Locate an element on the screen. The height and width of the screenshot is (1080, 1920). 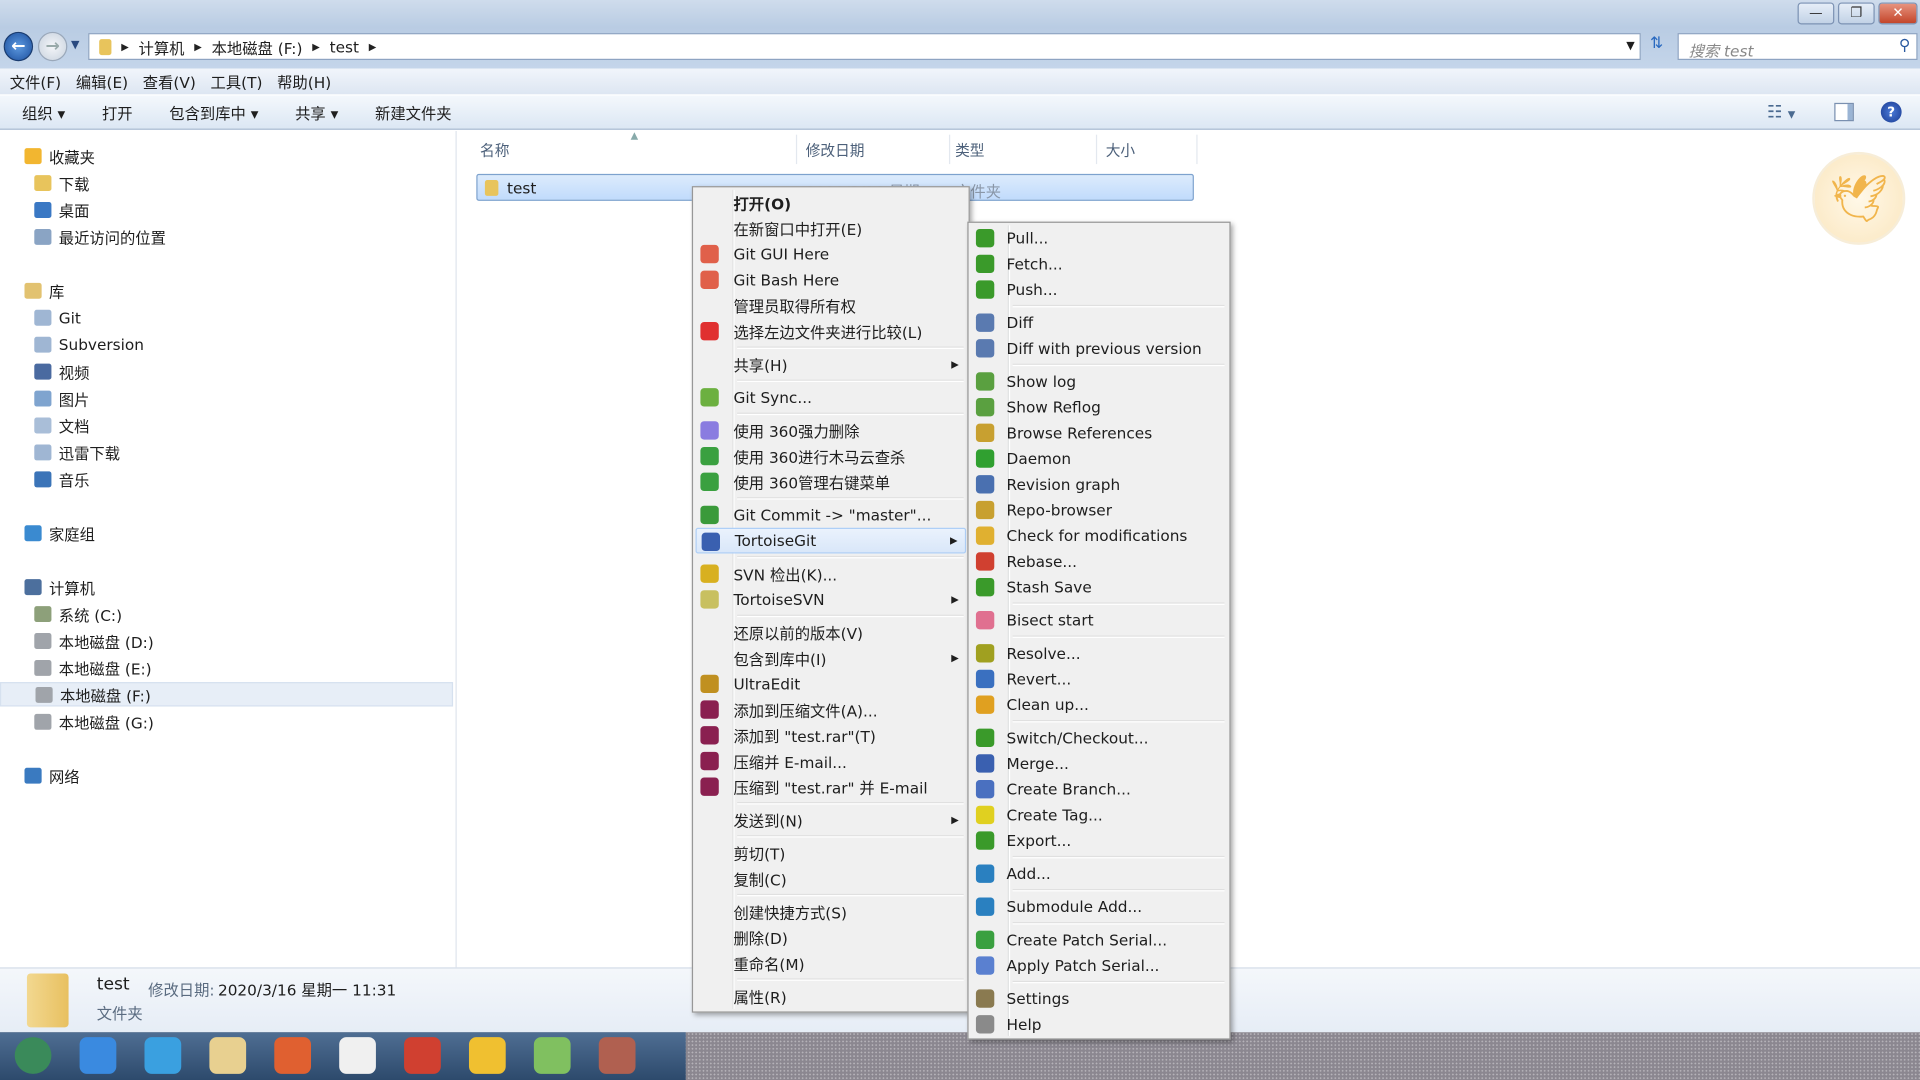
view-options-icon: ☷ ▼ is located at coordinates (1781, 113).